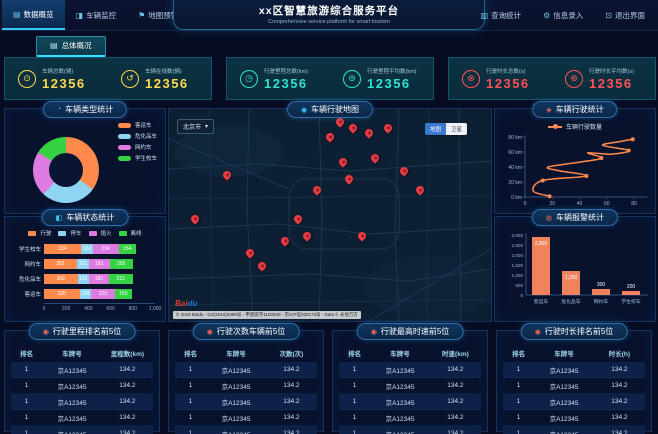 The width and height of the screenshot is (658, 434). What do you see at coordinates (137, 141) in the screenshot?
I see `donut-legend: 客运车 危化品车 网约车 学生校车` at bounding box center [137, 141].